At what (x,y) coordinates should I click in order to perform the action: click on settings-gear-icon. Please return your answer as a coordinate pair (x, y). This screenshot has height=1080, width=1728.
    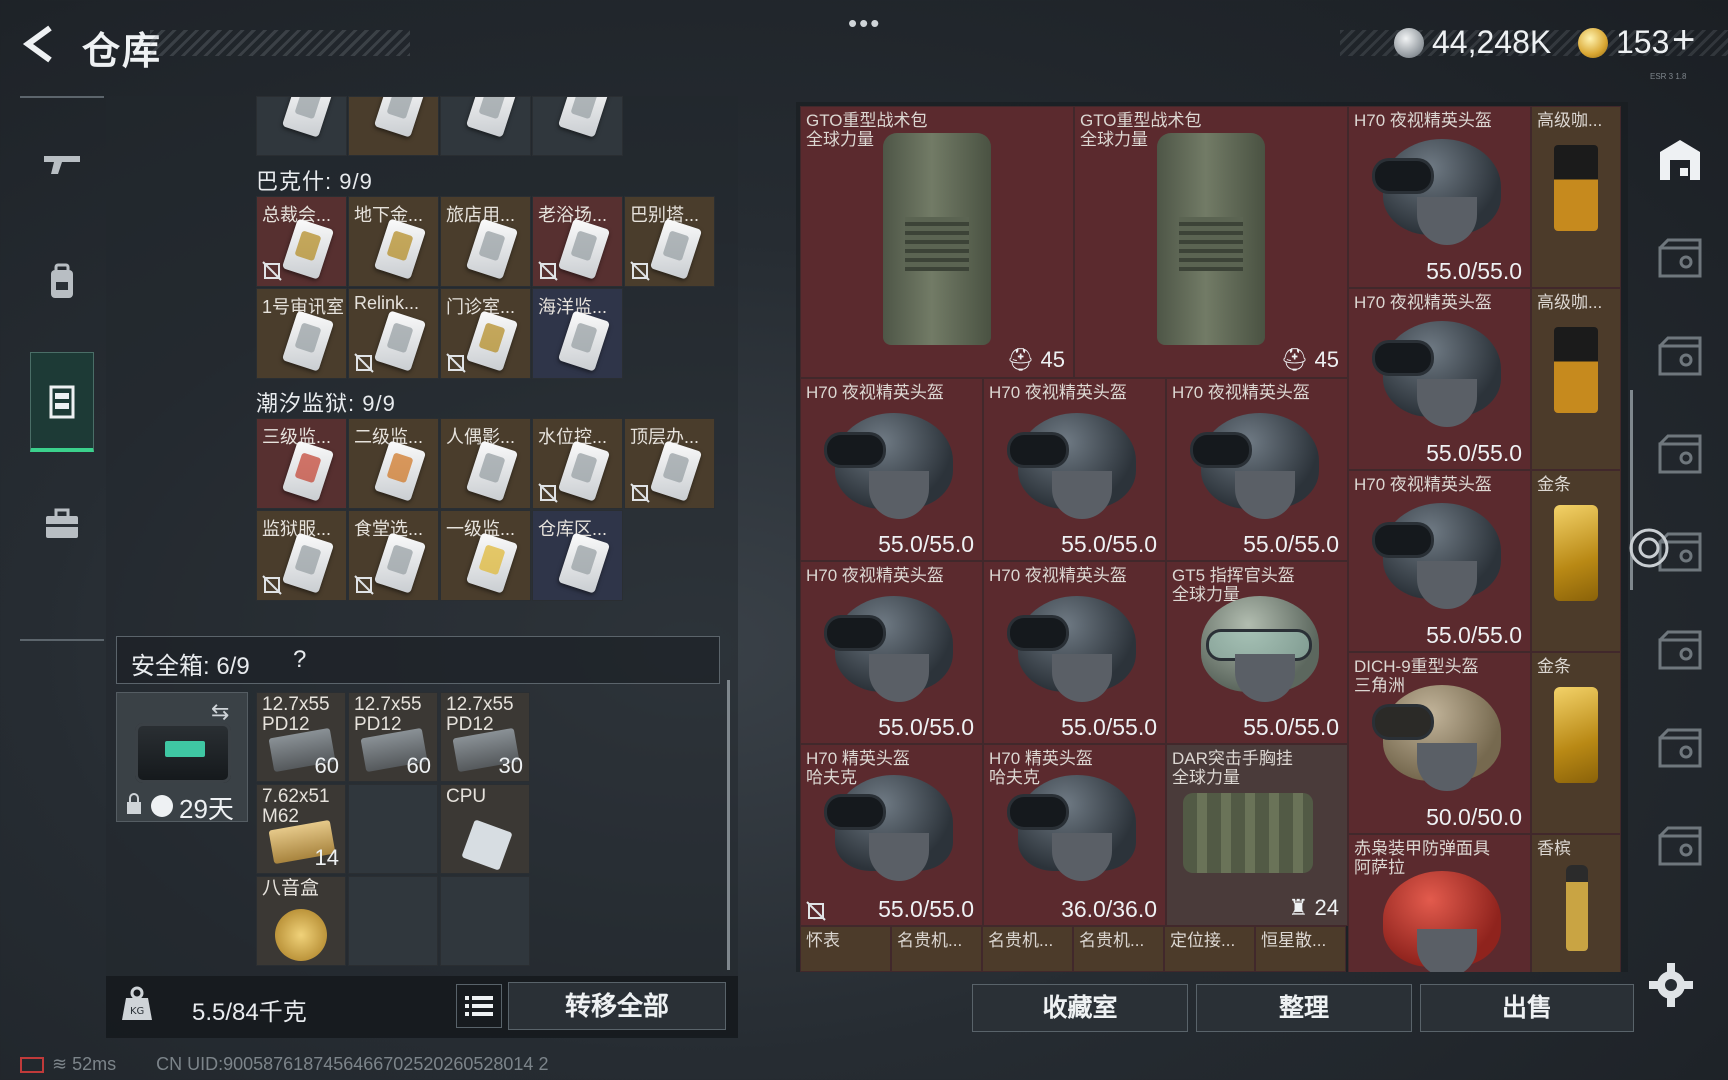
    Looking at the image, I should click on (1671, 985).